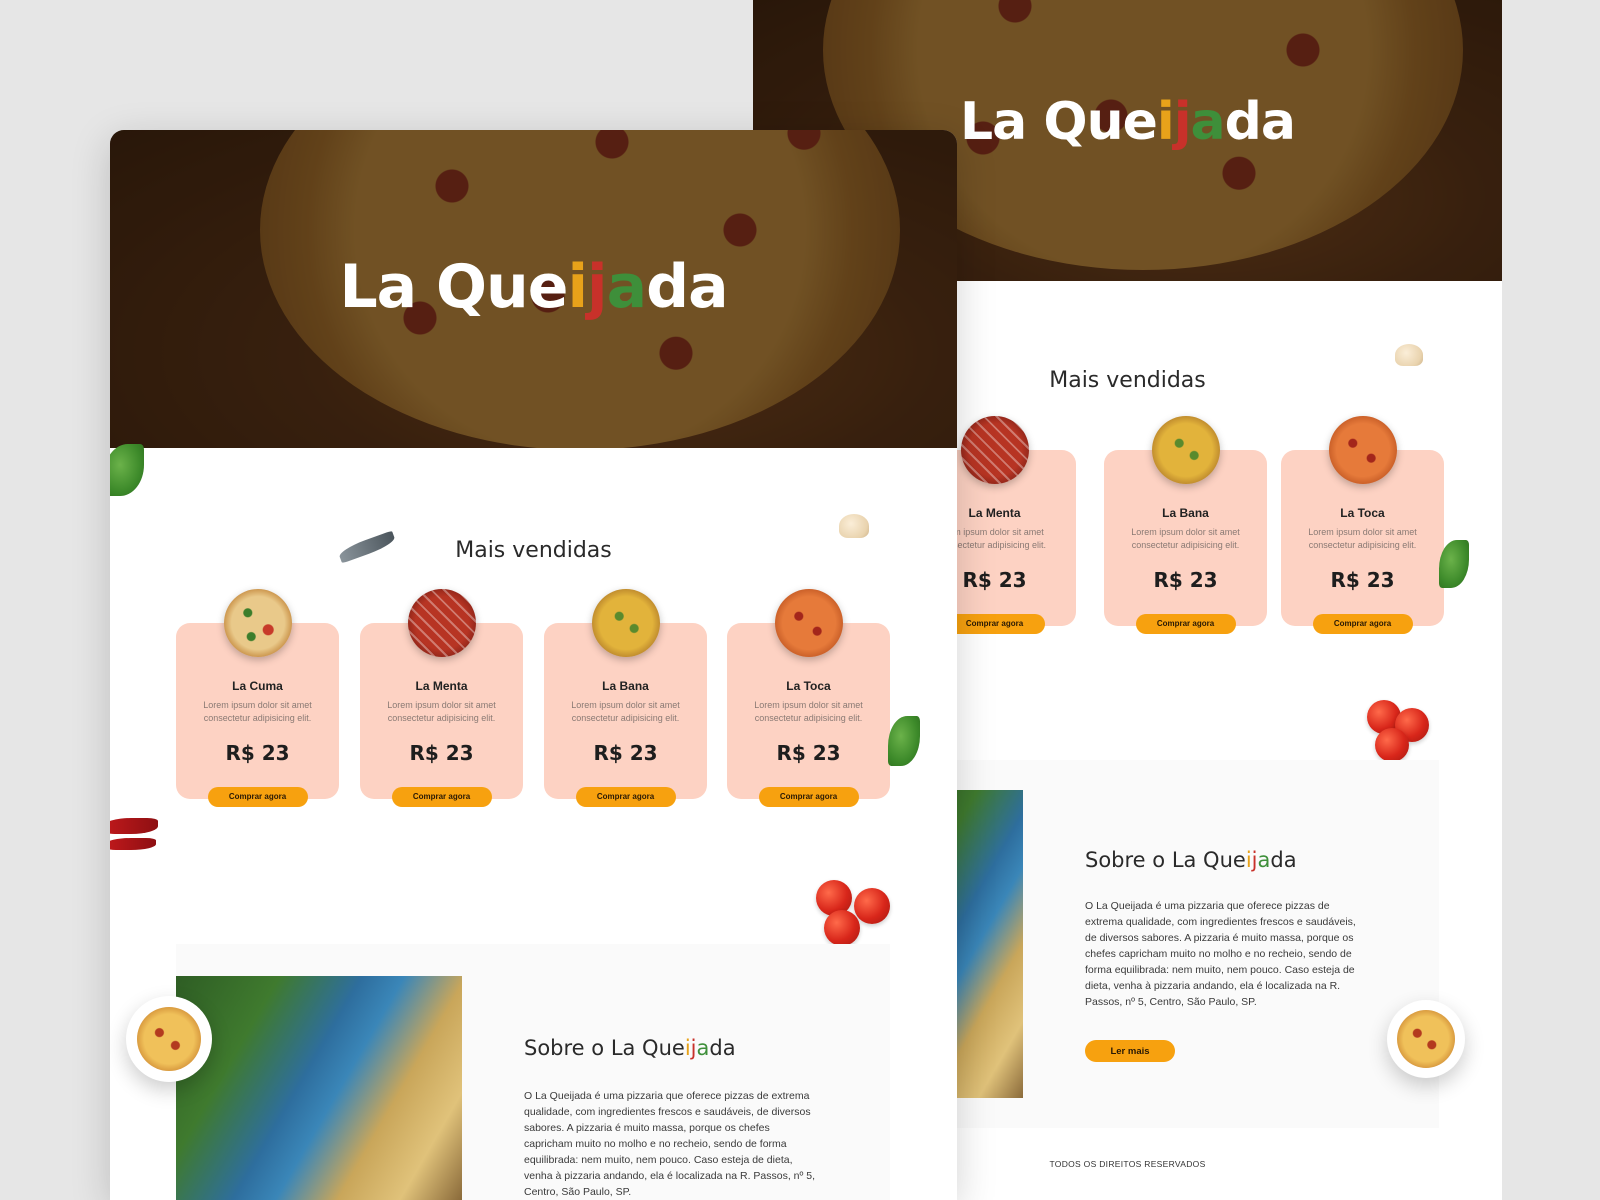 Image resolution: width=1600 pixels, height=1200 pixels. I want to click on brand-logo: La Queijada, so click(533, 287).